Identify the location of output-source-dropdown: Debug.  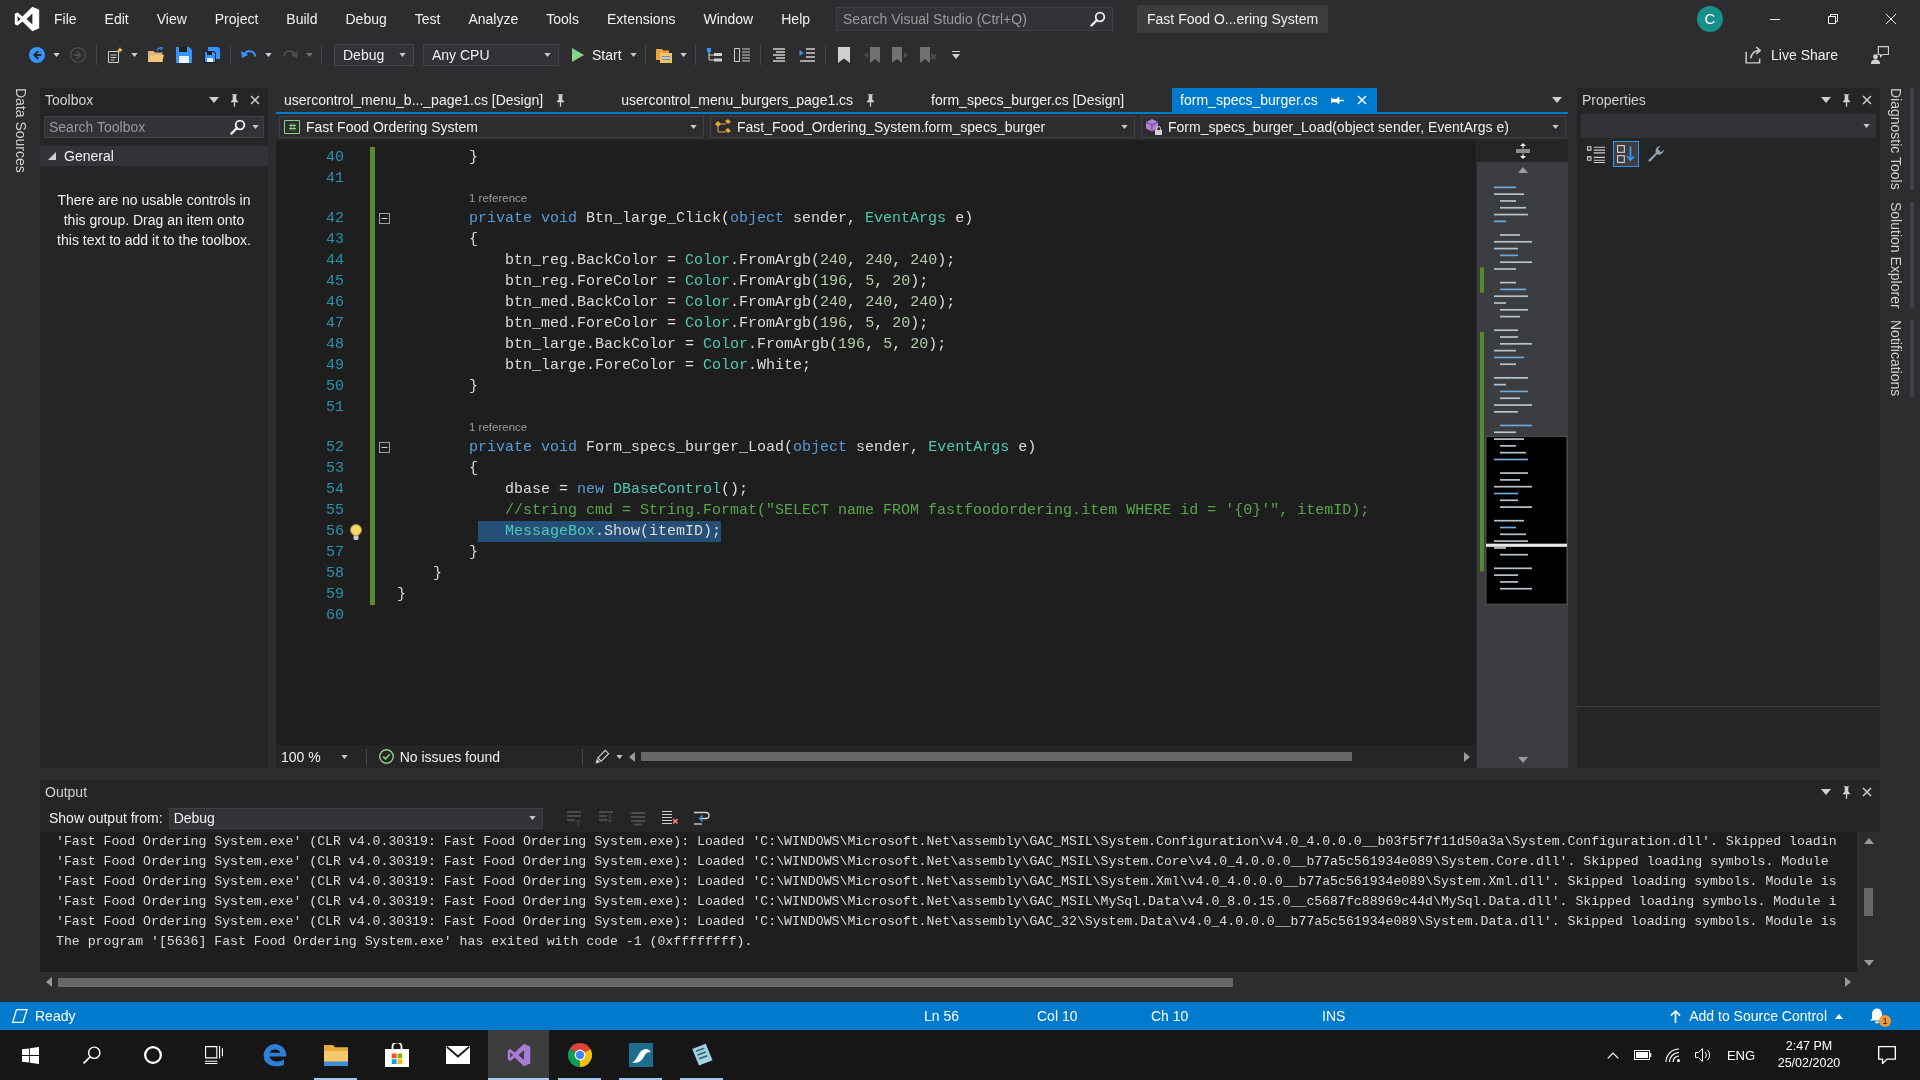
(355, 818).